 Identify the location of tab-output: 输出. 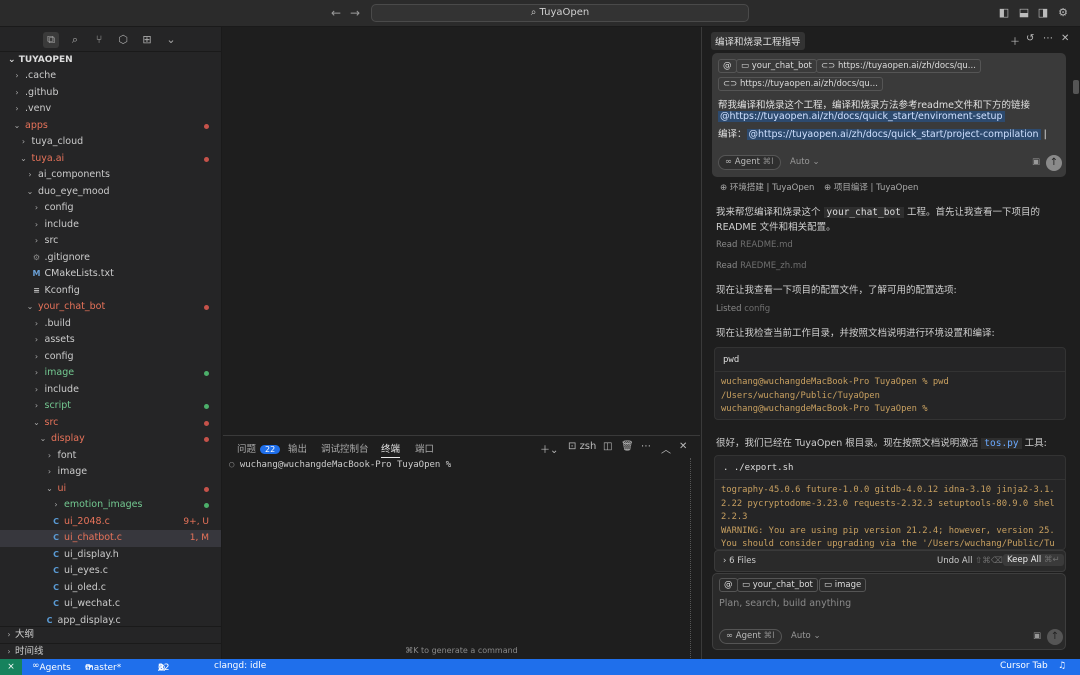
(297, 448).